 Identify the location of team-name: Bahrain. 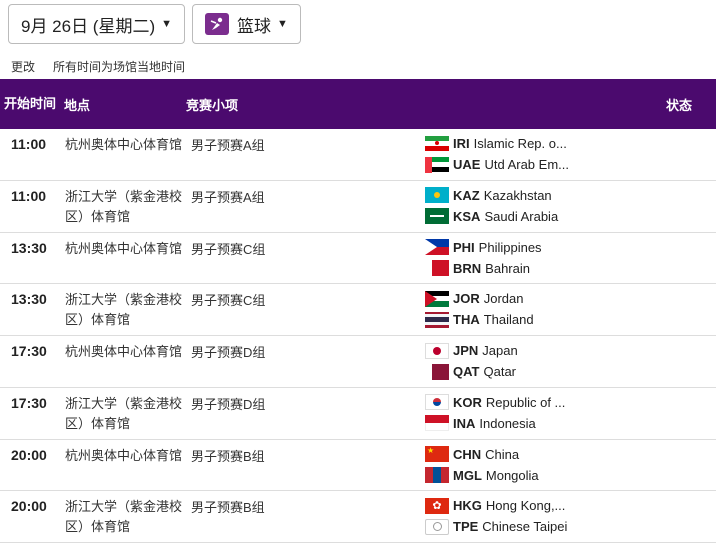
(507, 268).